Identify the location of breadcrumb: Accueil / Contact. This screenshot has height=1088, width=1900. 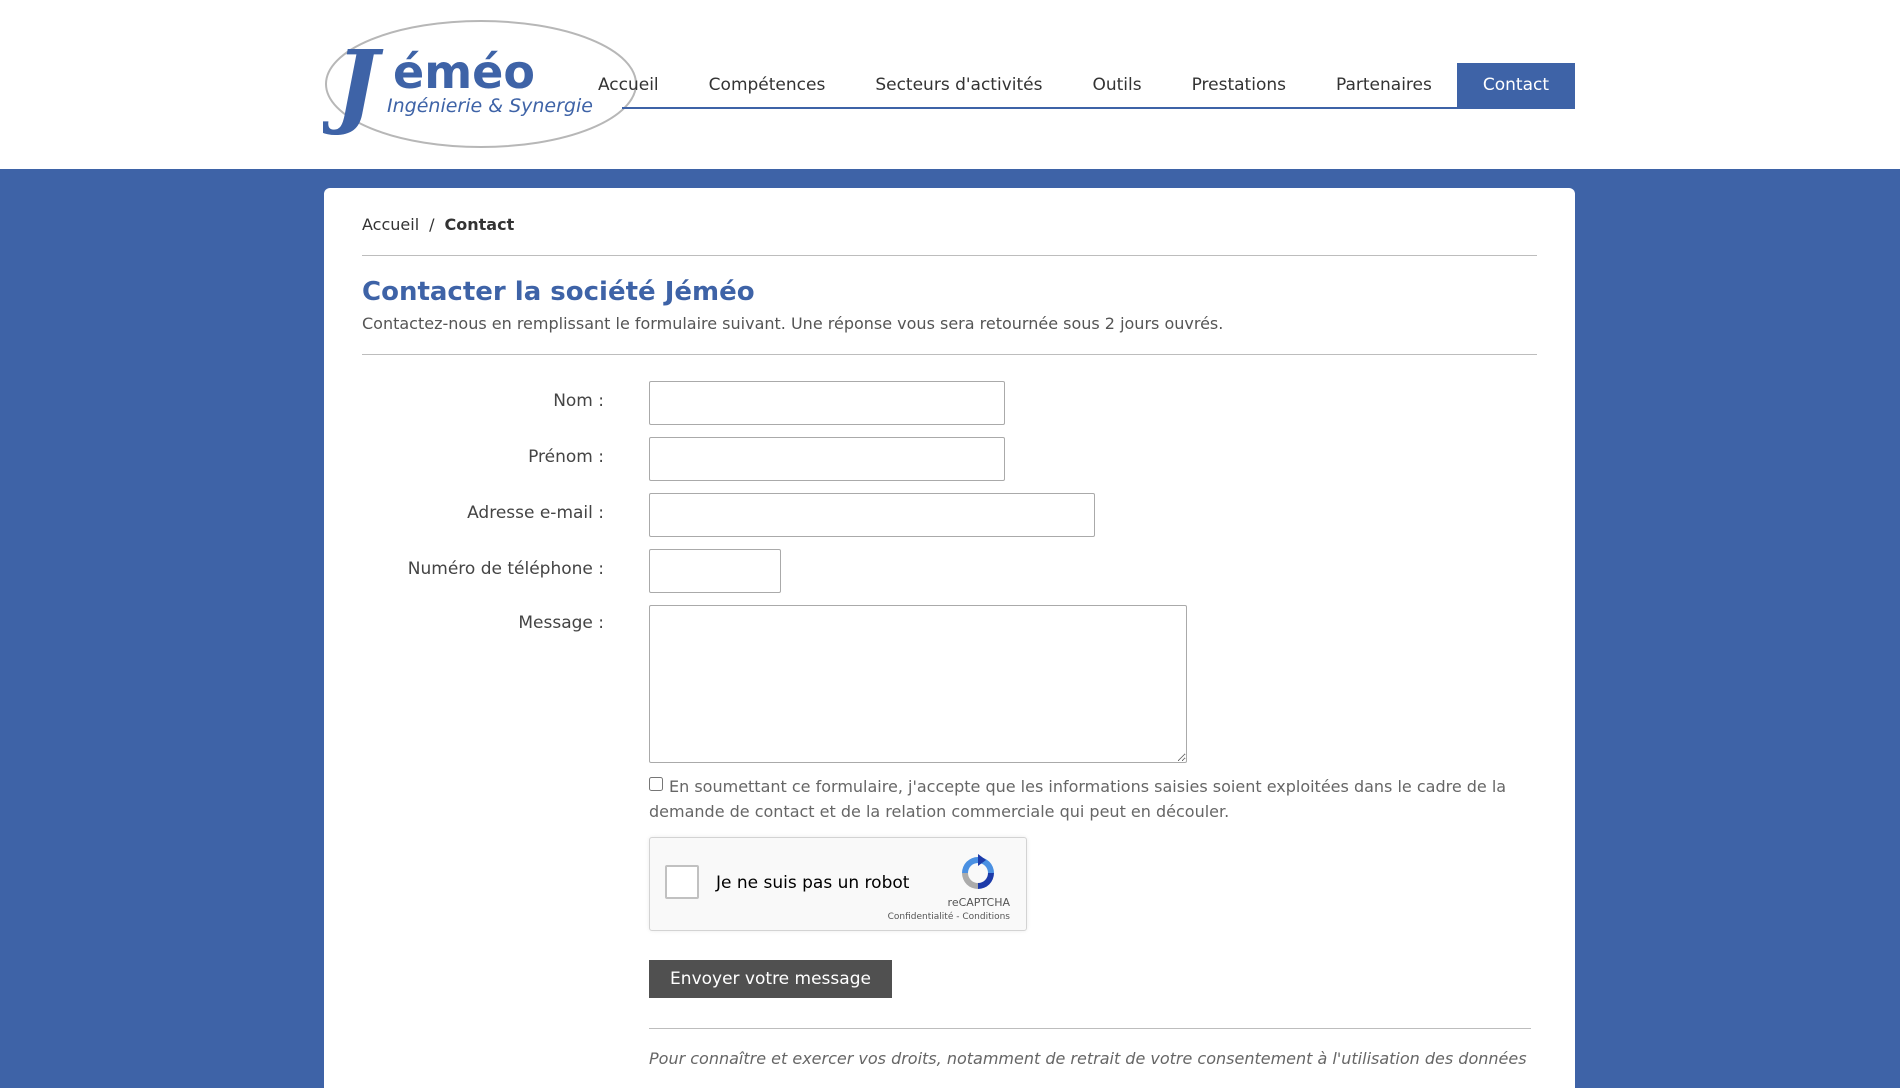
(438, 224).